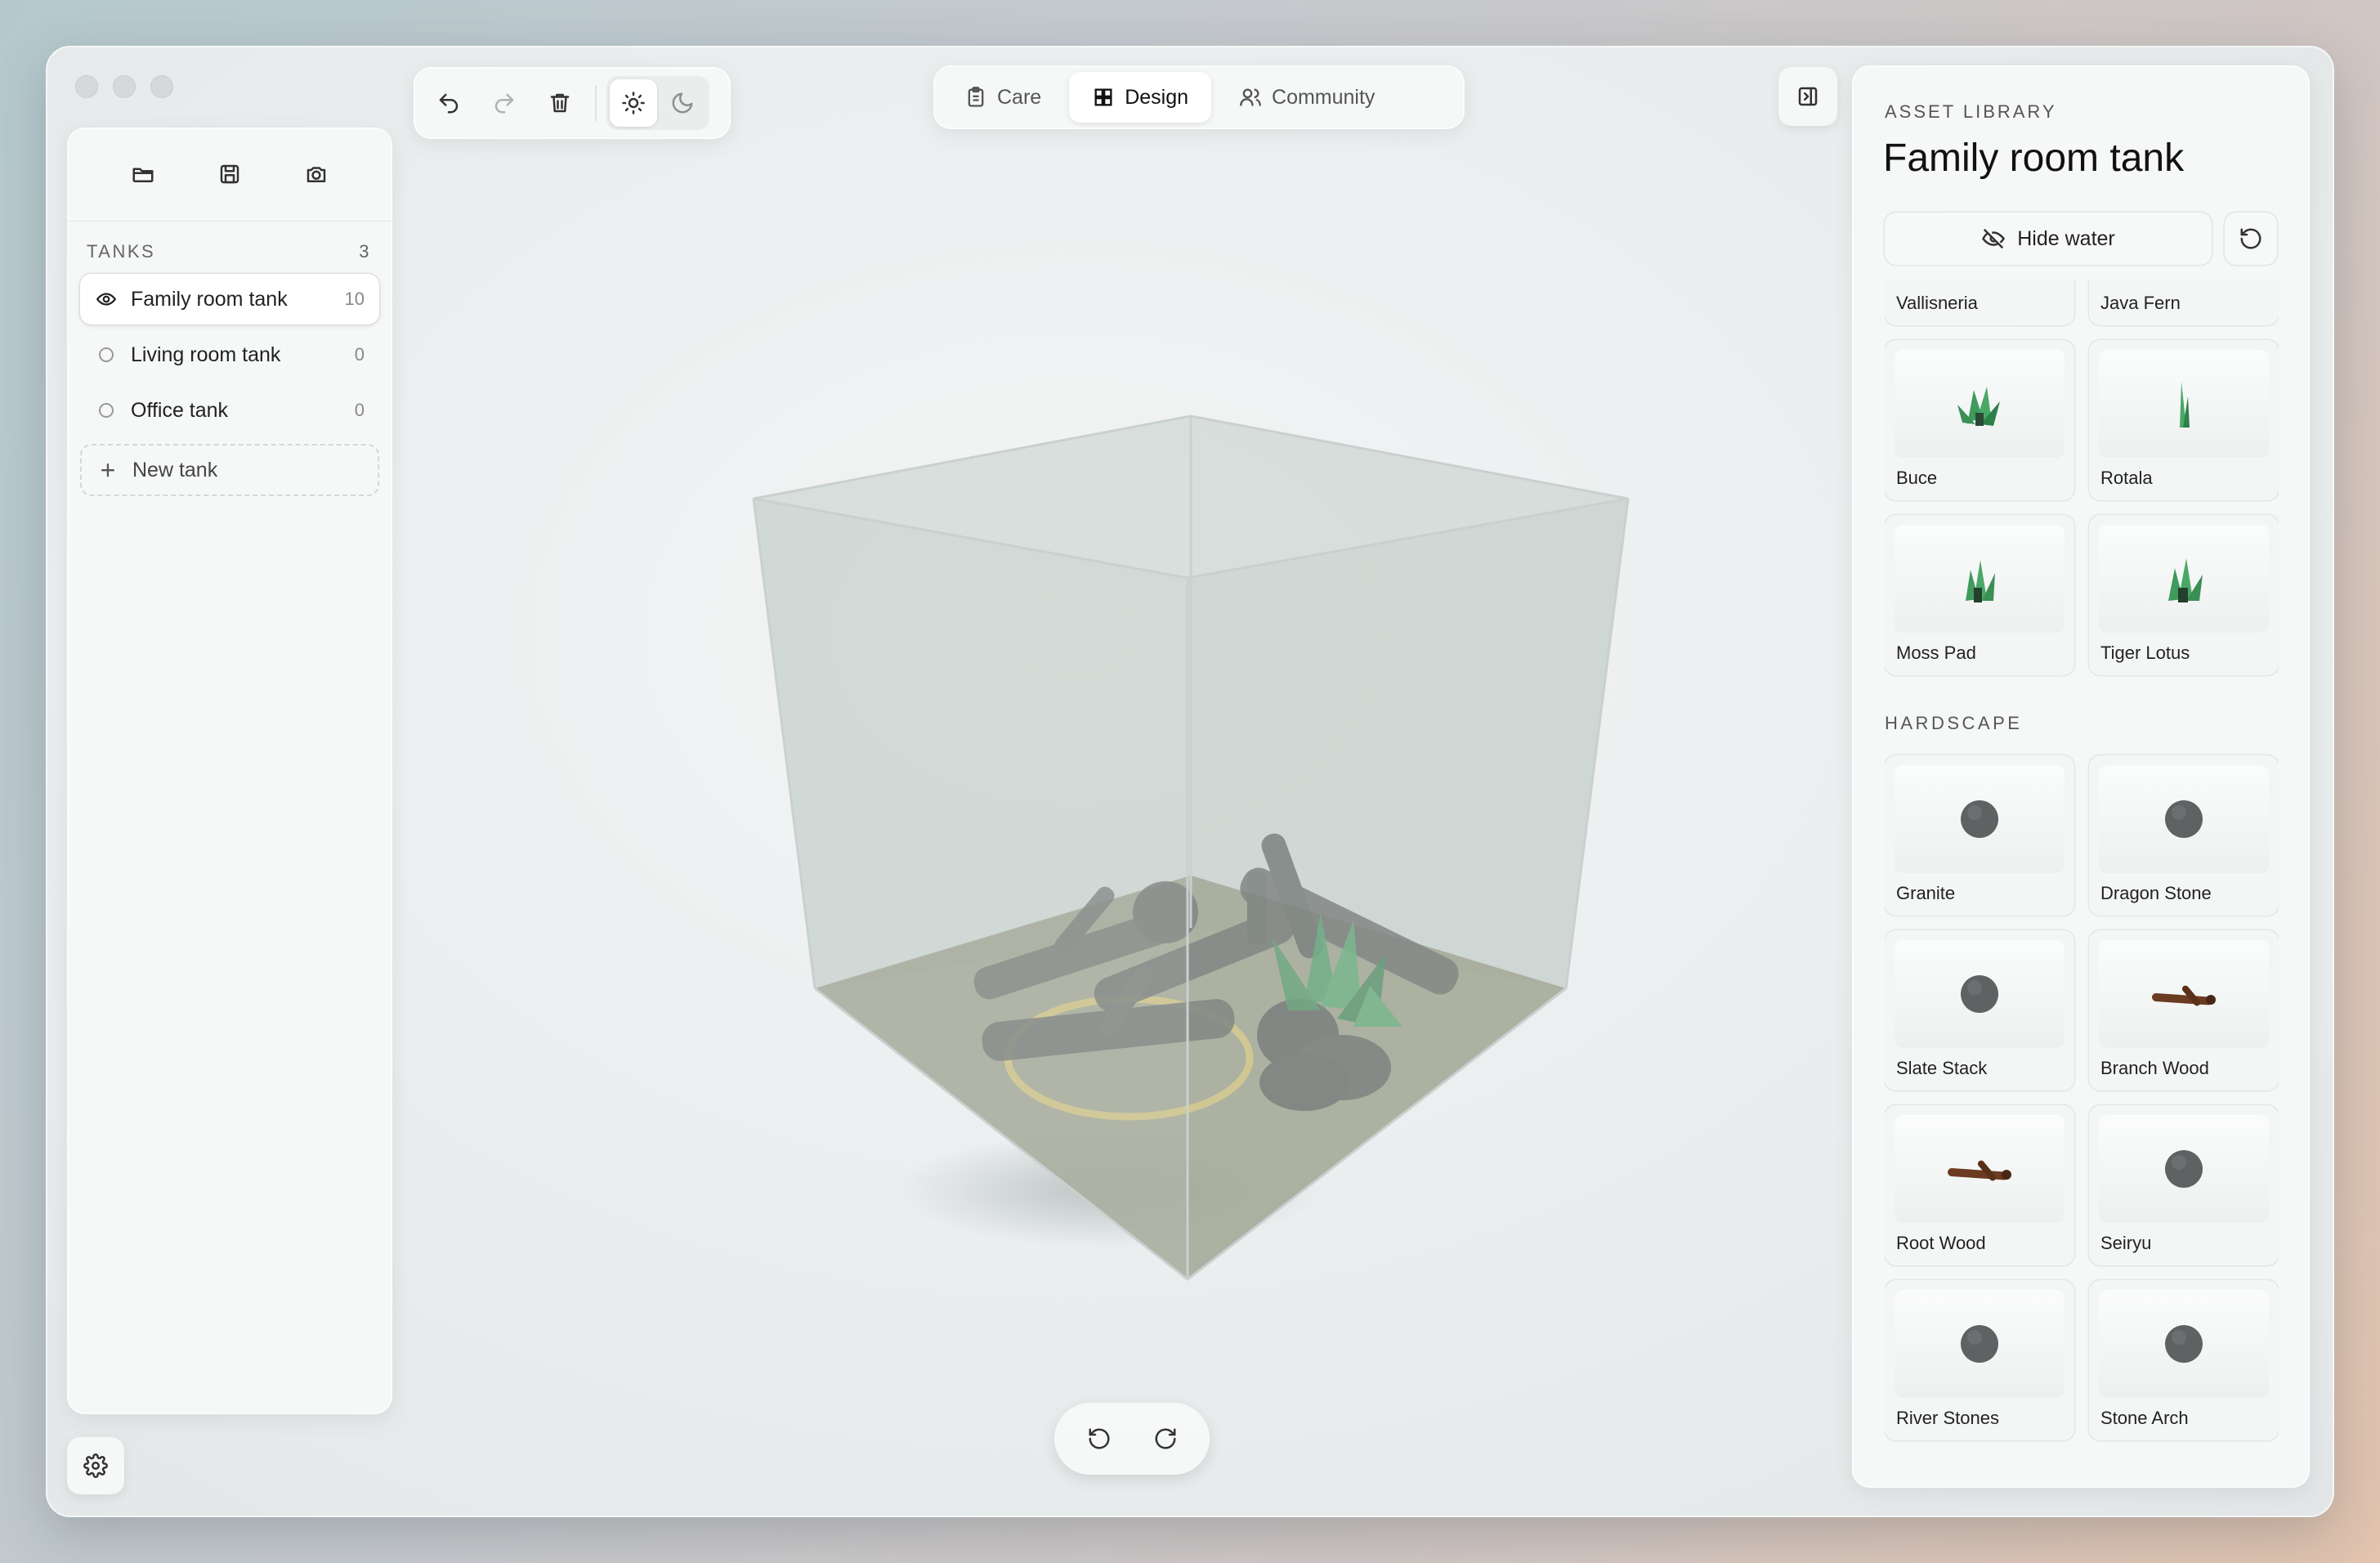 The height and width of the screenshot is (1563, 2380). I want to click on tanks-section-header: TANKS 3, so click(229, 245).